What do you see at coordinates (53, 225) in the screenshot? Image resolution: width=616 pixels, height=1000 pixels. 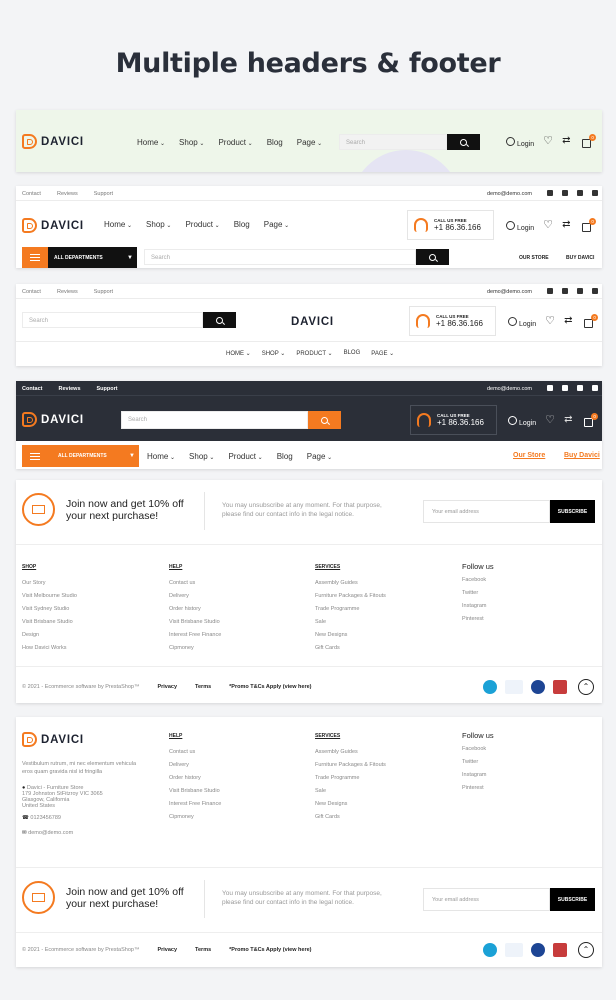 I see `logo: DAVICI` at bounding box center [53, 225].